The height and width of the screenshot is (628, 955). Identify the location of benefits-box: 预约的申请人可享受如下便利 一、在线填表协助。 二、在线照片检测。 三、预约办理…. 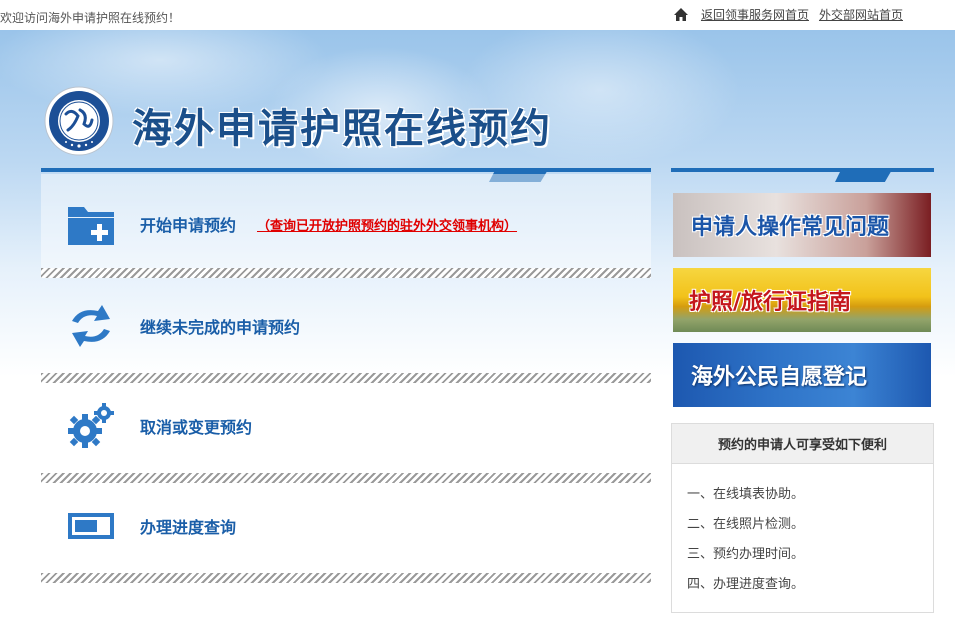
(802, 518).